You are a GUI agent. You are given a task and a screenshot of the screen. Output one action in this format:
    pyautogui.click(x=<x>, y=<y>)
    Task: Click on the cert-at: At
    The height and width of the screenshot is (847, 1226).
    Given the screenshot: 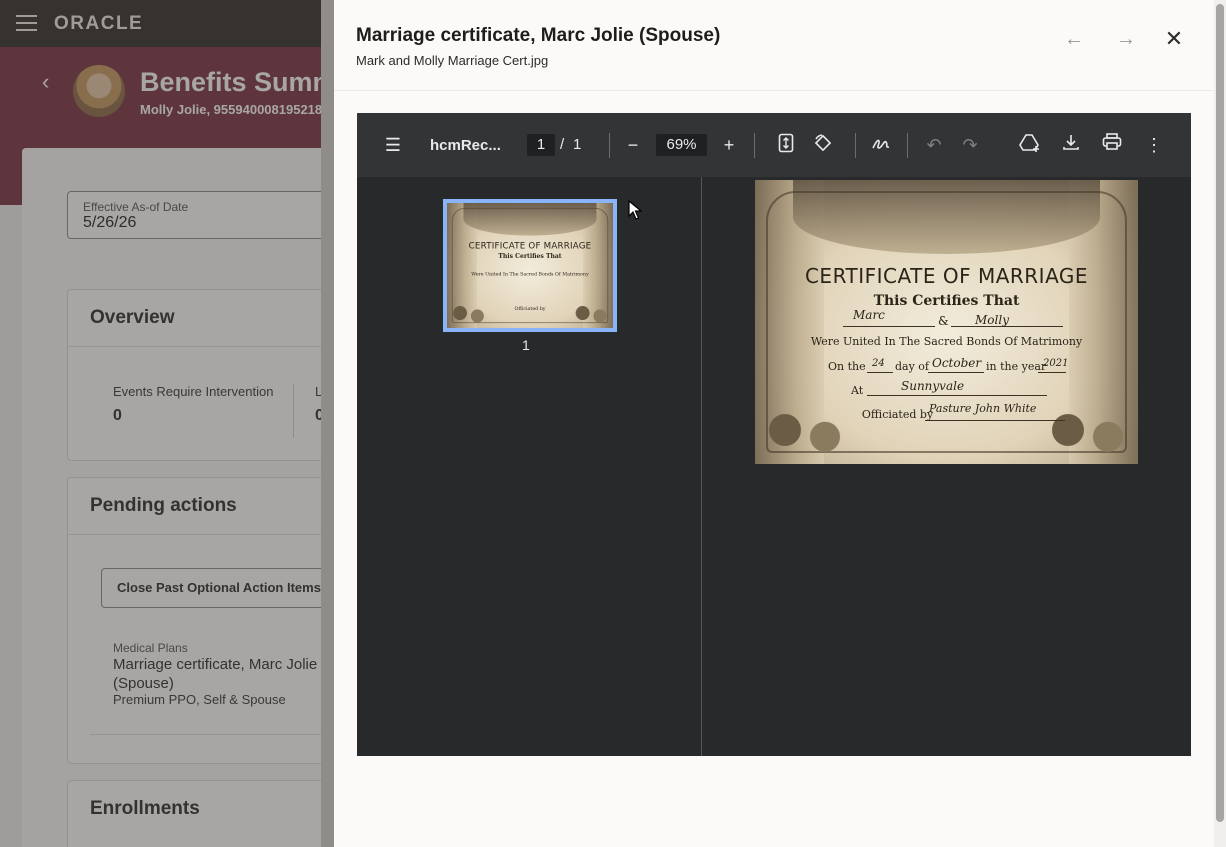 What is the action you would take?
    pyautogui.click(x=857, y=390)
    